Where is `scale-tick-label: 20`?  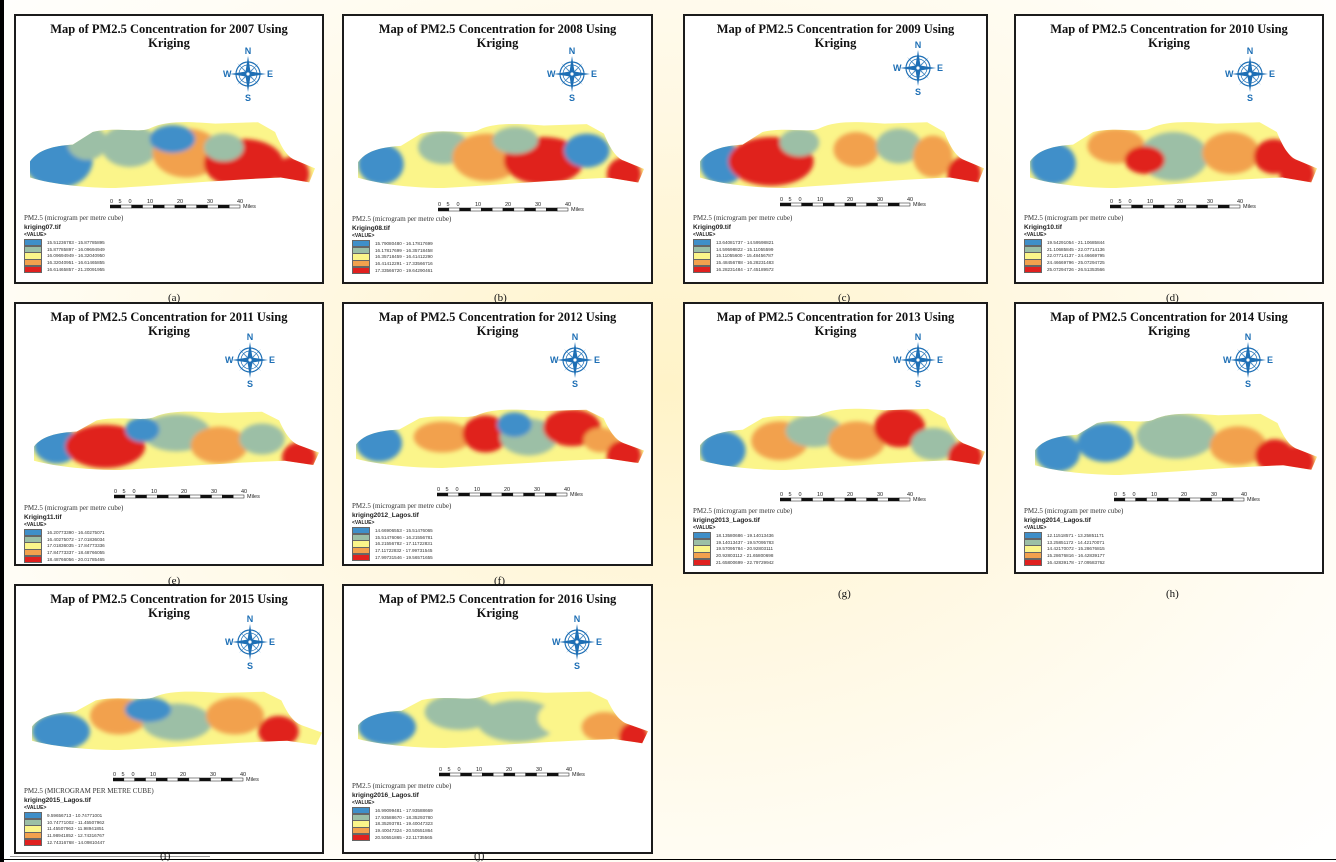
scale-tick-label: 20 is located at coordinates (180, 202).